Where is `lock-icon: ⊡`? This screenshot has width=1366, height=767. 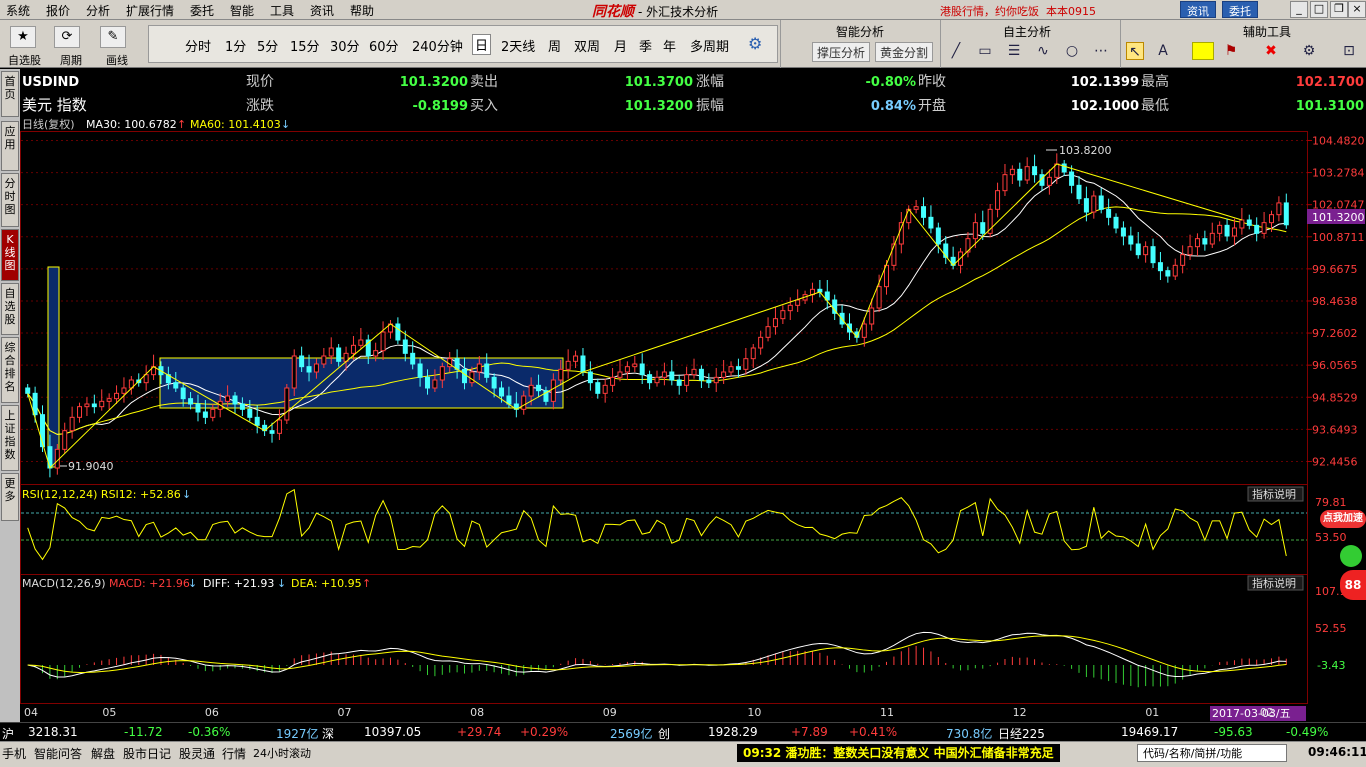
lock-icon: ⊡ is located at coordinates (1349, 51).